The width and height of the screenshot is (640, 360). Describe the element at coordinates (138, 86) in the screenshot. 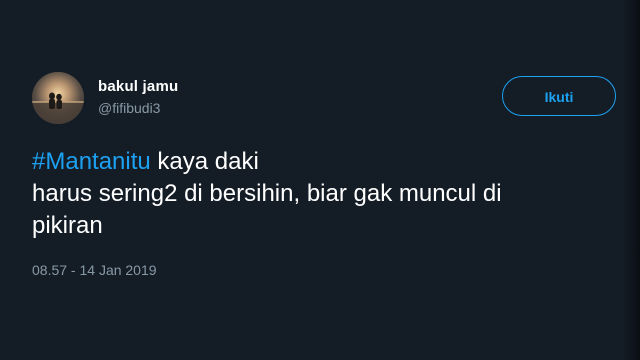

I see `display-name: bakul jamu` at that location.